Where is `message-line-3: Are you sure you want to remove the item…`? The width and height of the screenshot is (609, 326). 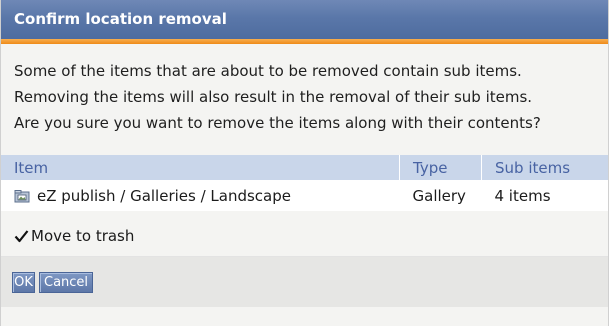
message-line-3: Are you sure you want to remove the item… is located at coordinates (277, 123).